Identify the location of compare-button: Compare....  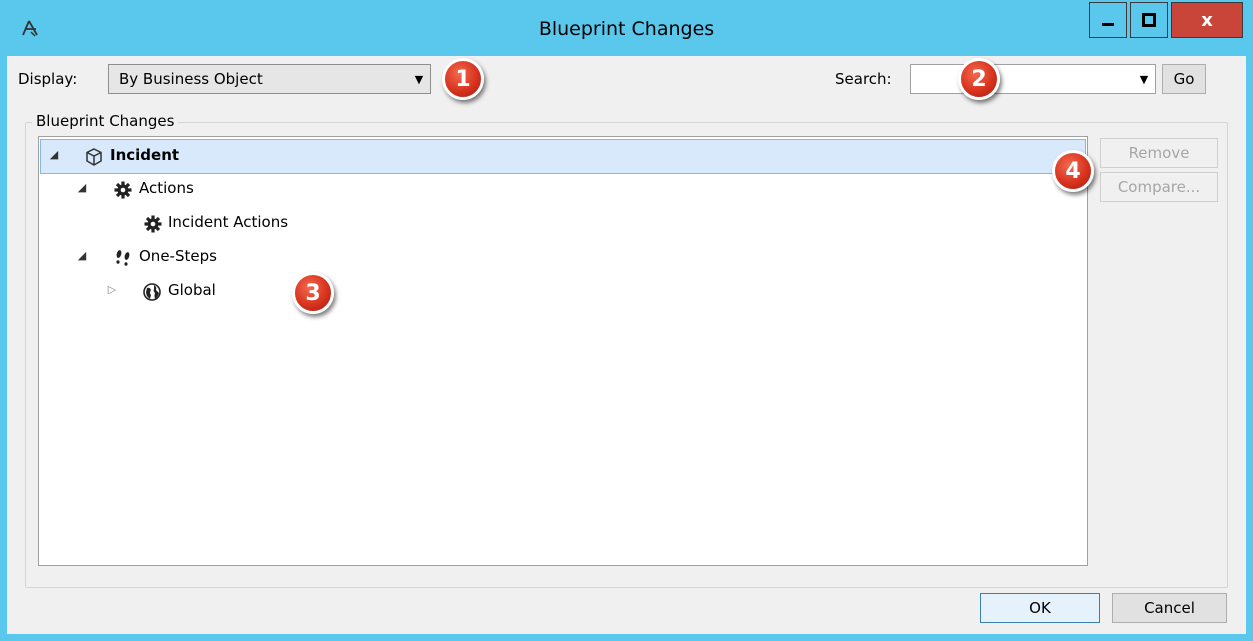
(1159, 187).